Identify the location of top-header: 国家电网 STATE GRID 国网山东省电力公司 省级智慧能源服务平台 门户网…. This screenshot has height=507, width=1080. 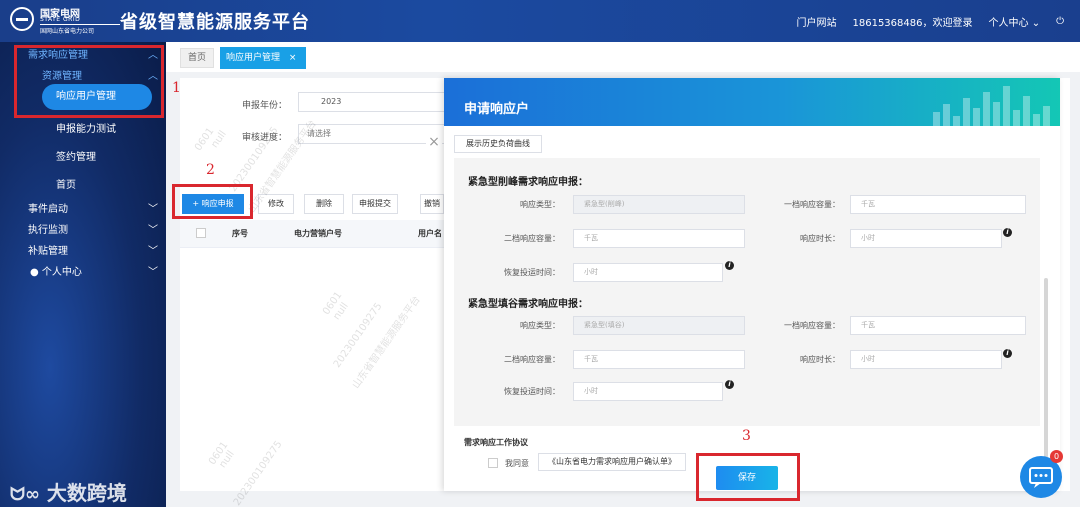
(540, 21).